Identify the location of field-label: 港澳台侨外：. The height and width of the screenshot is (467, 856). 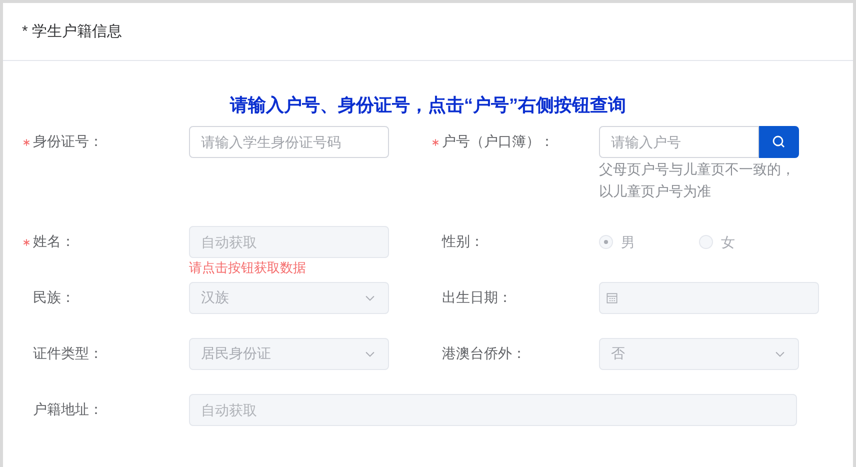
(484, 354).